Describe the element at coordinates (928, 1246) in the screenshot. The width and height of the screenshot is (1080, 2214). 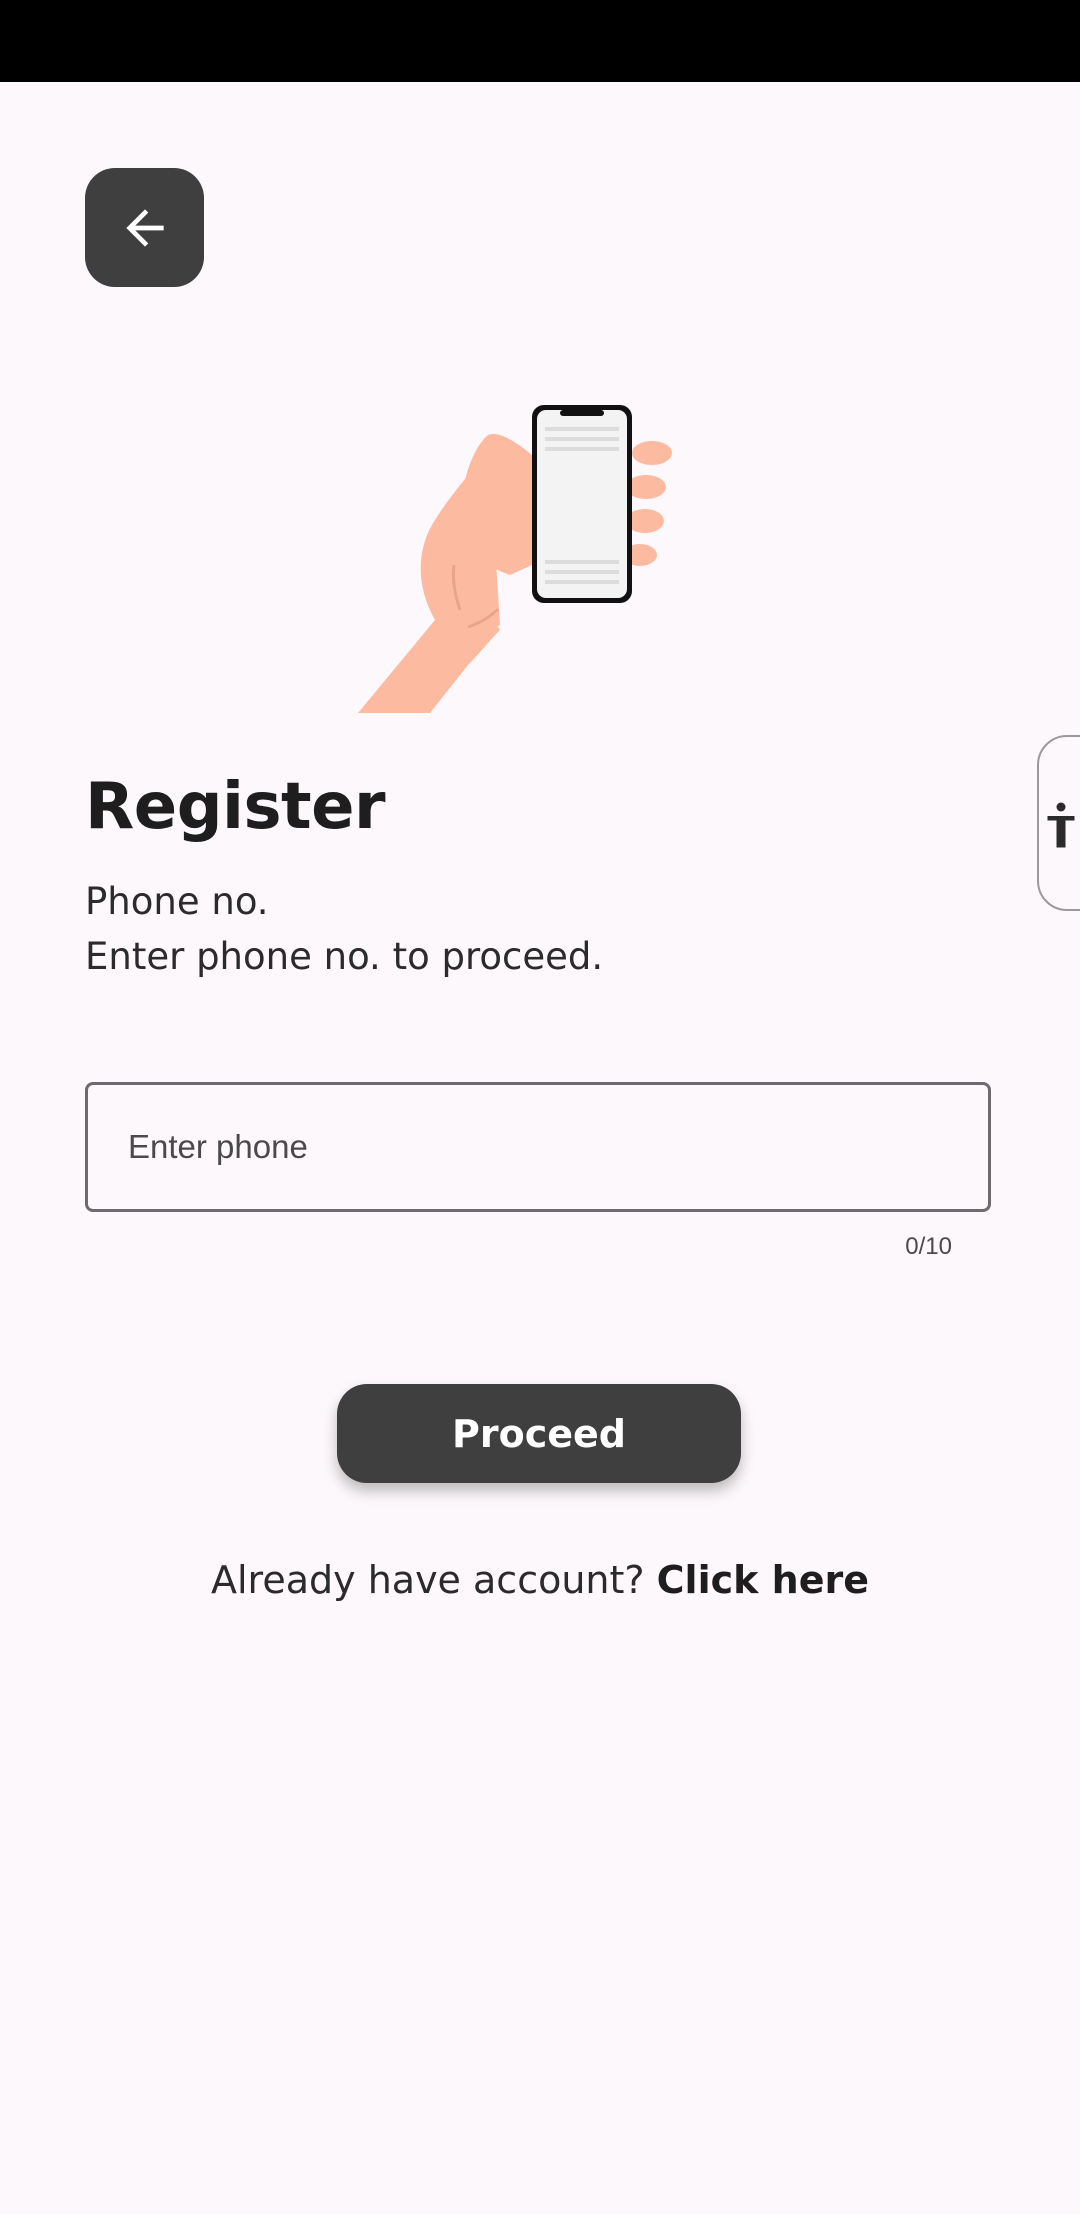
I see `character-counter: 0/10` at that location.